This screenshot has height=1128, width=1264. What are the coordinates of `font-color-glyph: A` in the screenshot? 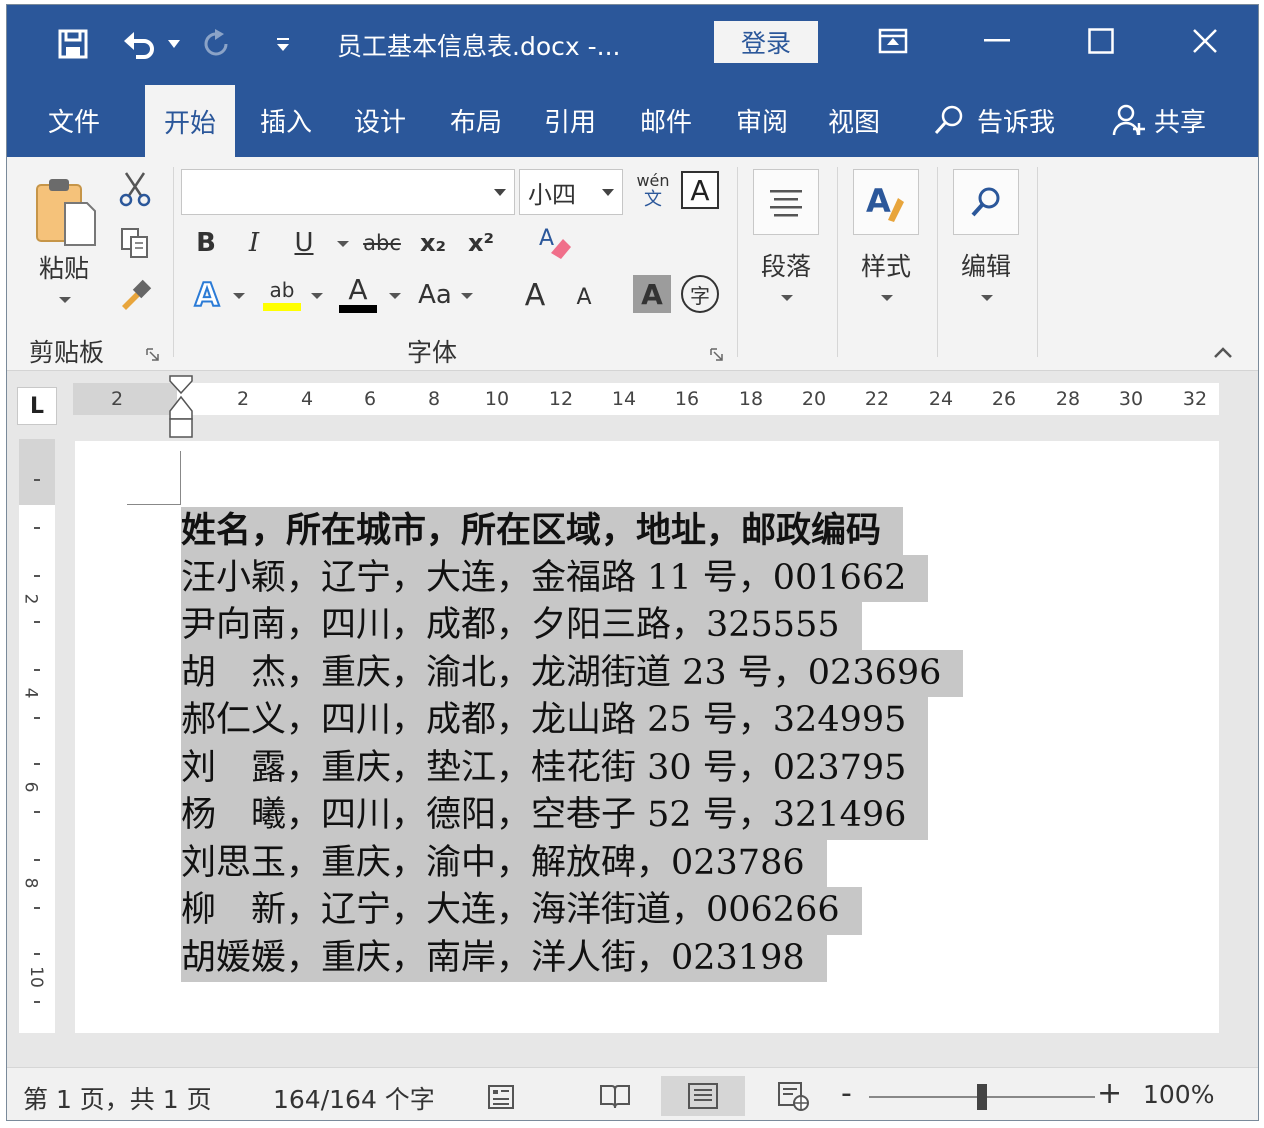 It's located at (358, 289).